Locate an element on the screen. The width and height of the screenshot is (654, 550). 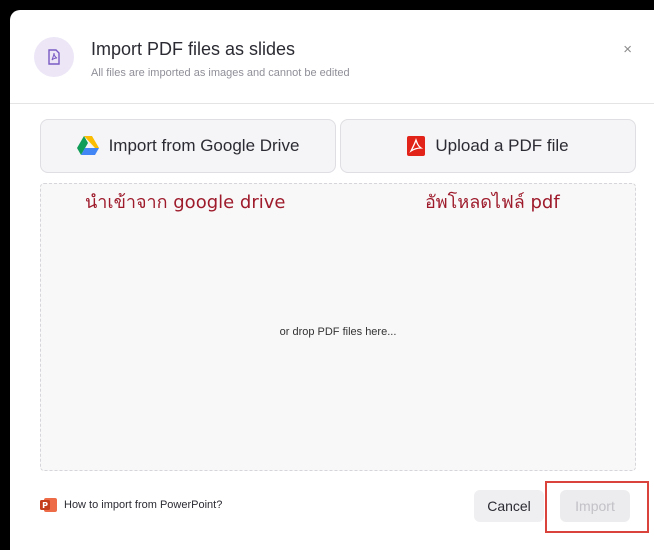
powerpoint-help-label: How to import from PowerPoint? is located at coordinates (143, 505).